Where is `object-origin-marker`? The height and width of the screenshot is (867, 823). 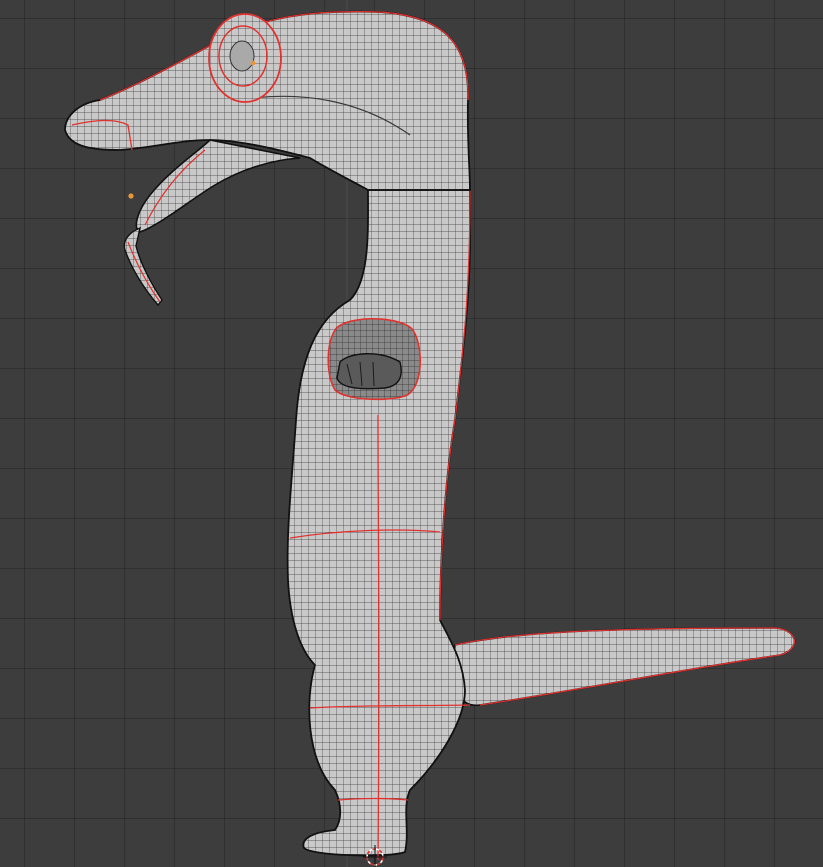
object-origin-marker is located at coordinates (131, 196).